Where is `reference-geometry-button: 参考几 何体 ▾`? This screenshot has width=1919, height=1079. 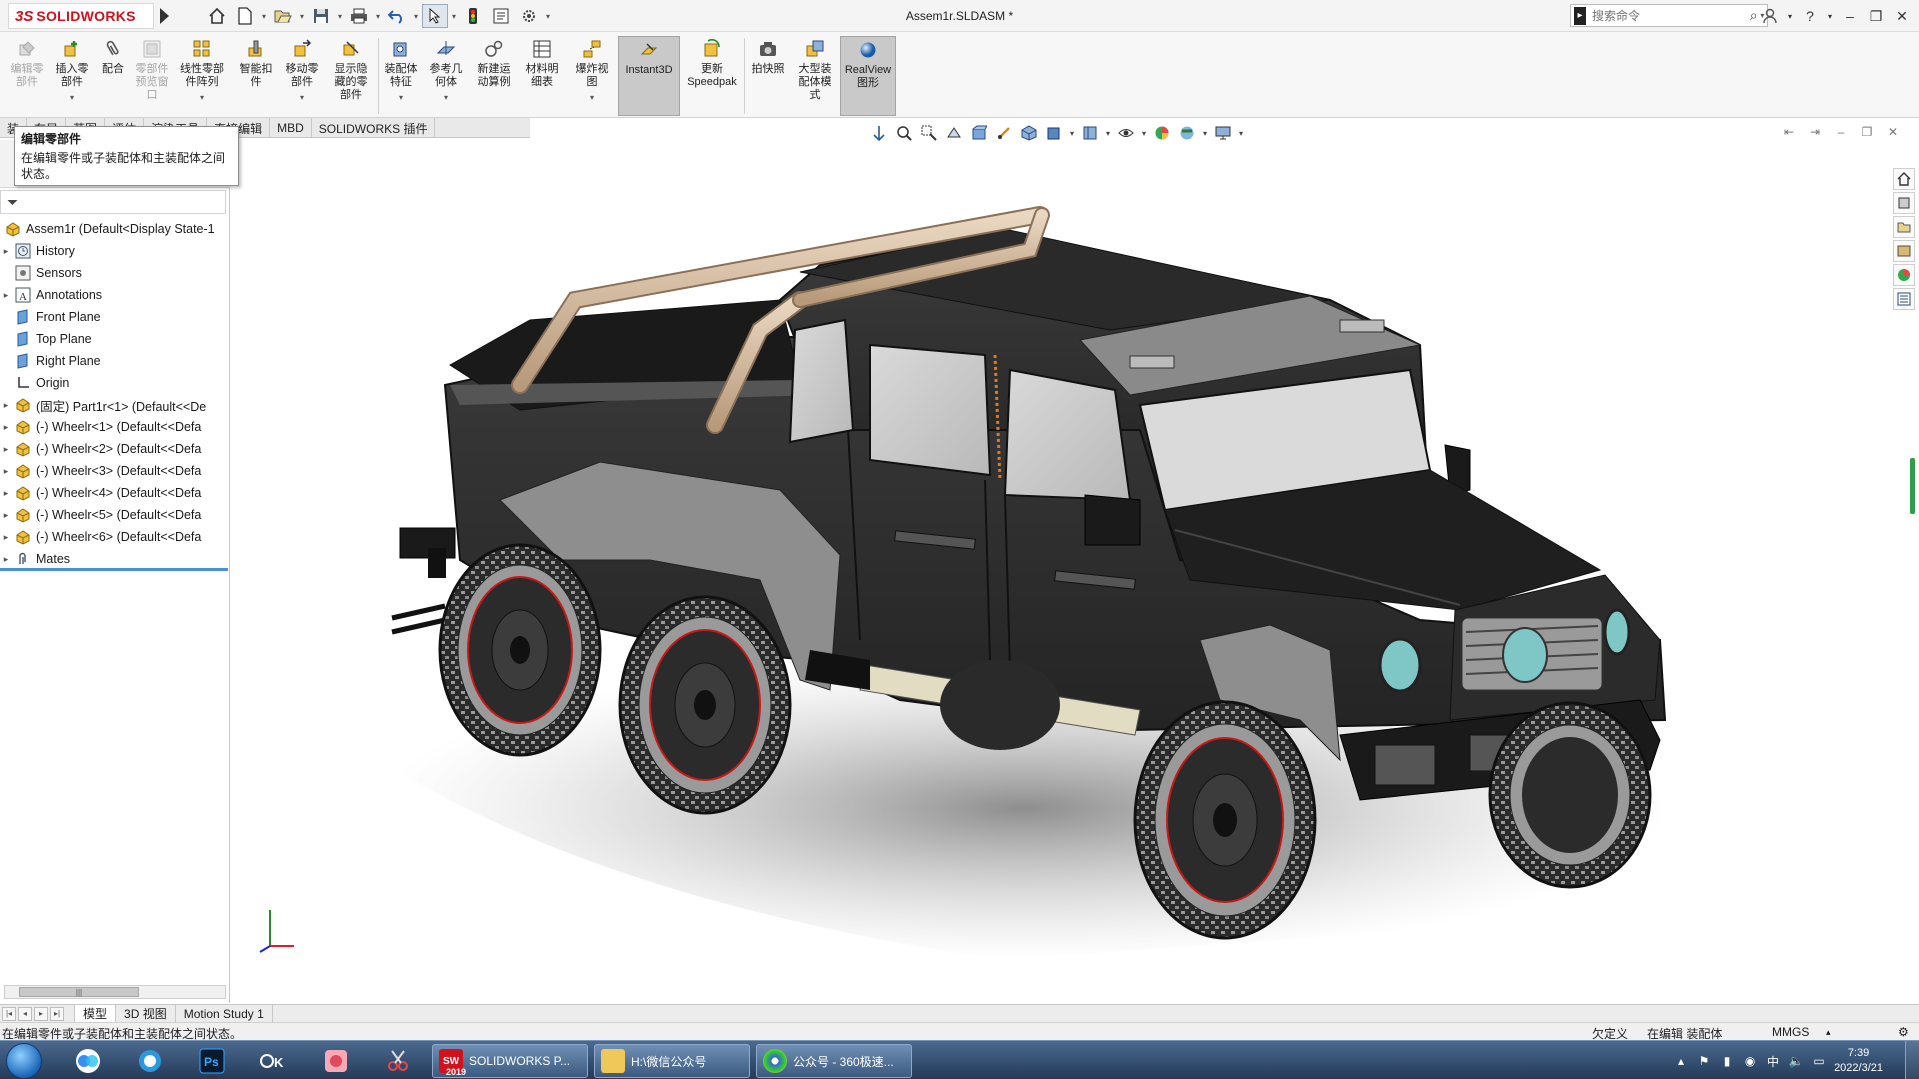 reference-geometry-button: 参考几 何体 ▾ is located at coordinates (446, 76).